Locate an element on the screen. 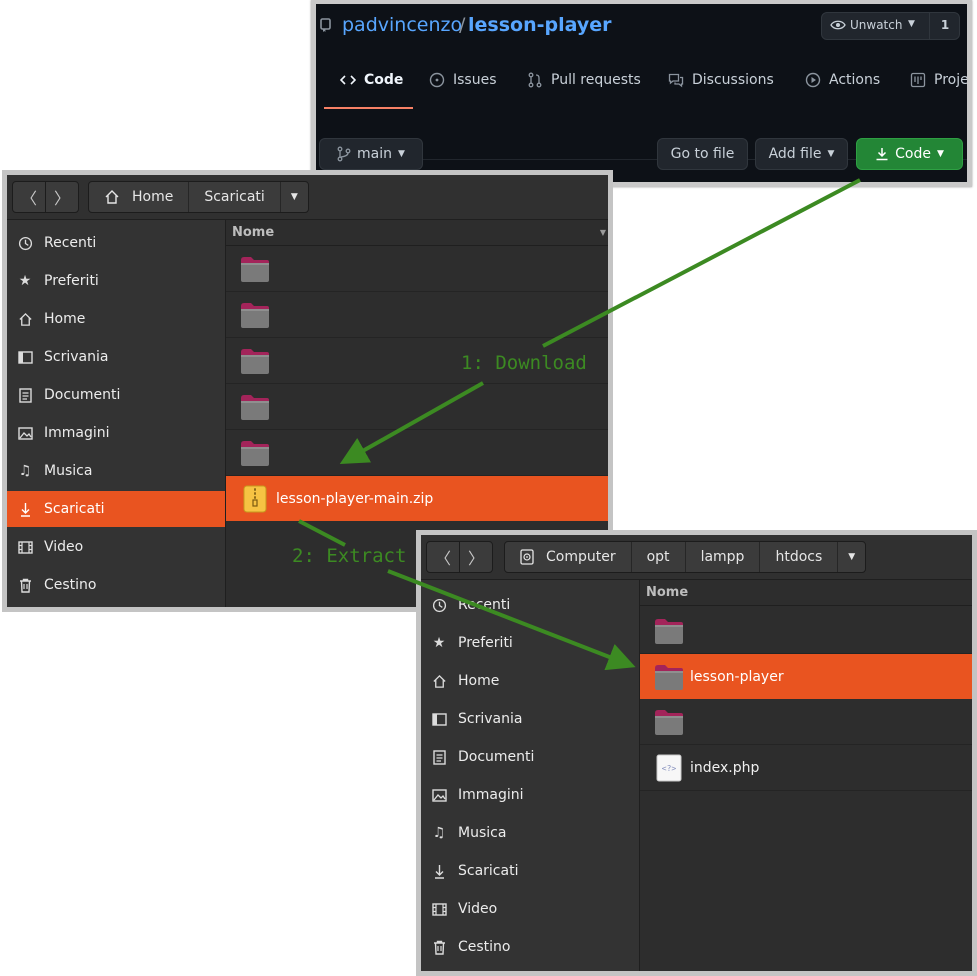 Image resolution: width=977 pixels, height=976 pixels. pull-request-icon is located at coordinates (535, 80).